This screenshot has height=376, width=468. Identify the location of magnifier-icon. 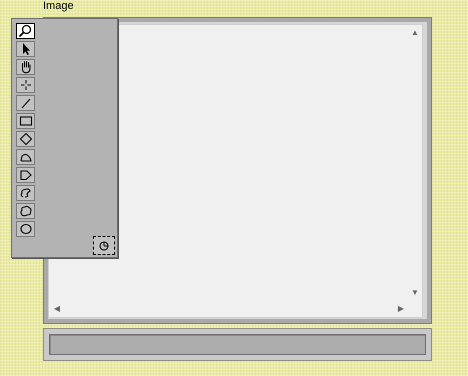
(25, 31).